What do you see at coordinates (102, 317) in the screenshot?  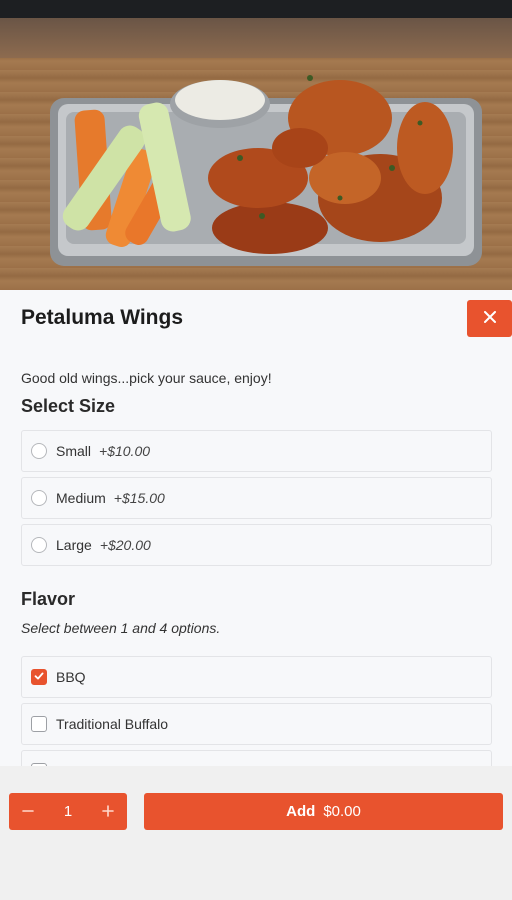 I see `item-title: Petaluma Wings` at bounding box center [102, 317].